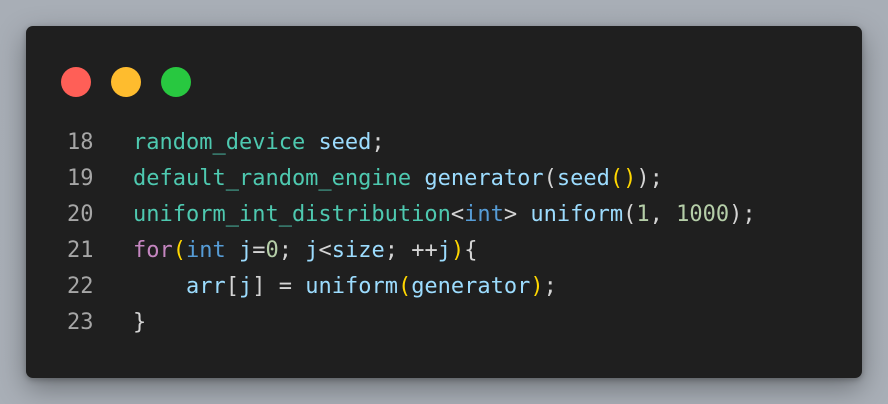 This screenshot has height=404, width=888. I want to click on code-token: for, so click(153, 250).